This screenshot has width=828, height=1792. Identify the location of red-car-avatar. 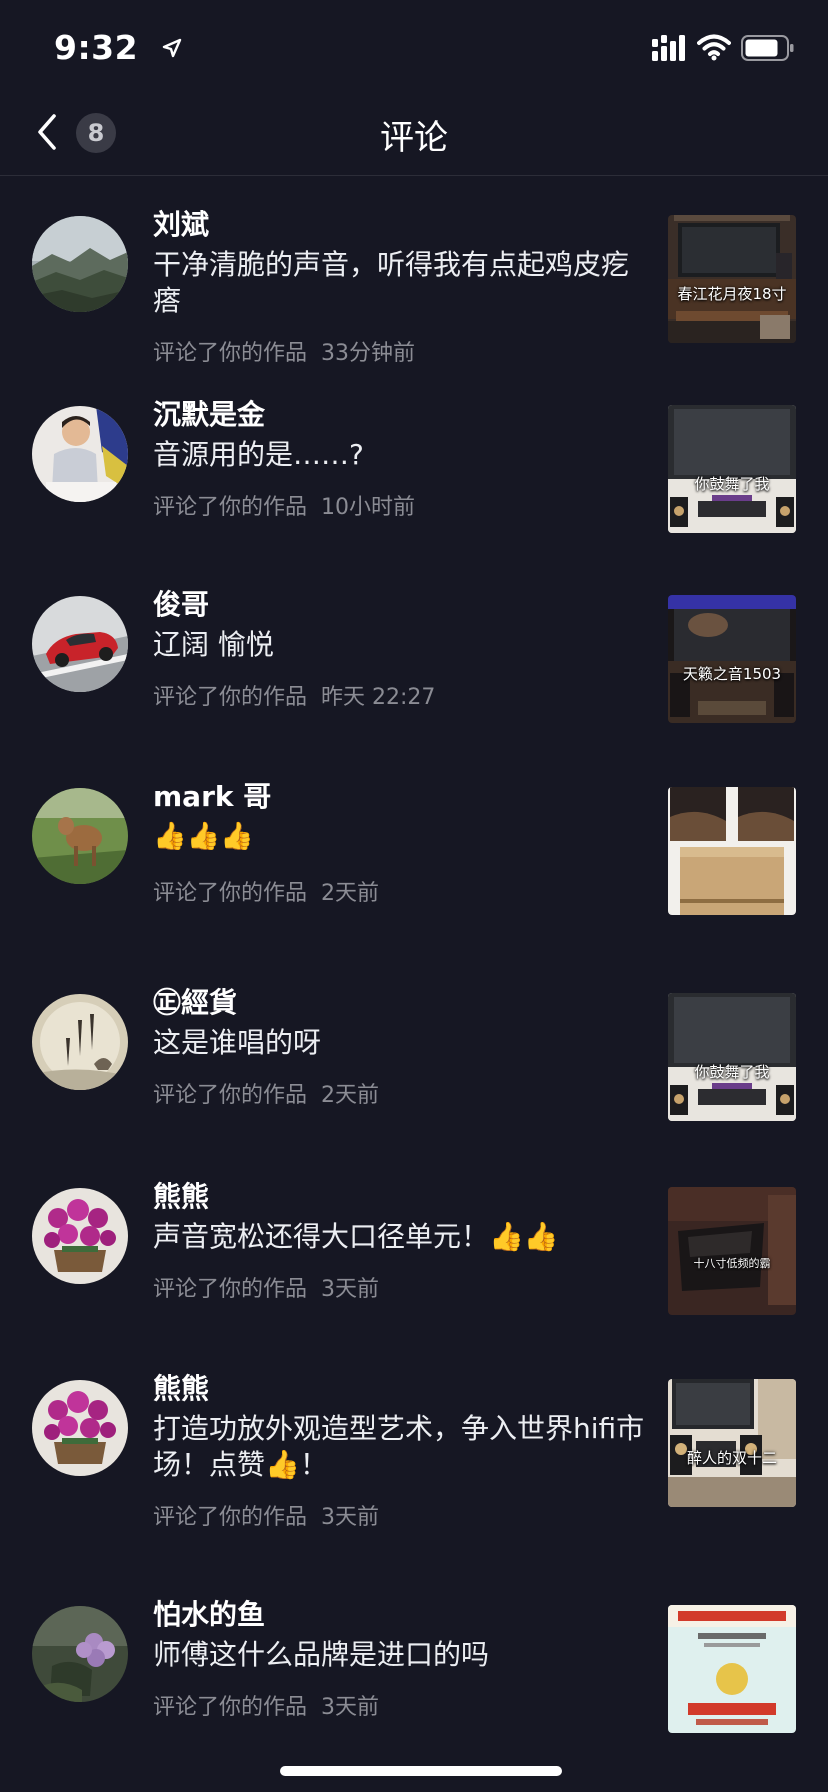
(80, 644).